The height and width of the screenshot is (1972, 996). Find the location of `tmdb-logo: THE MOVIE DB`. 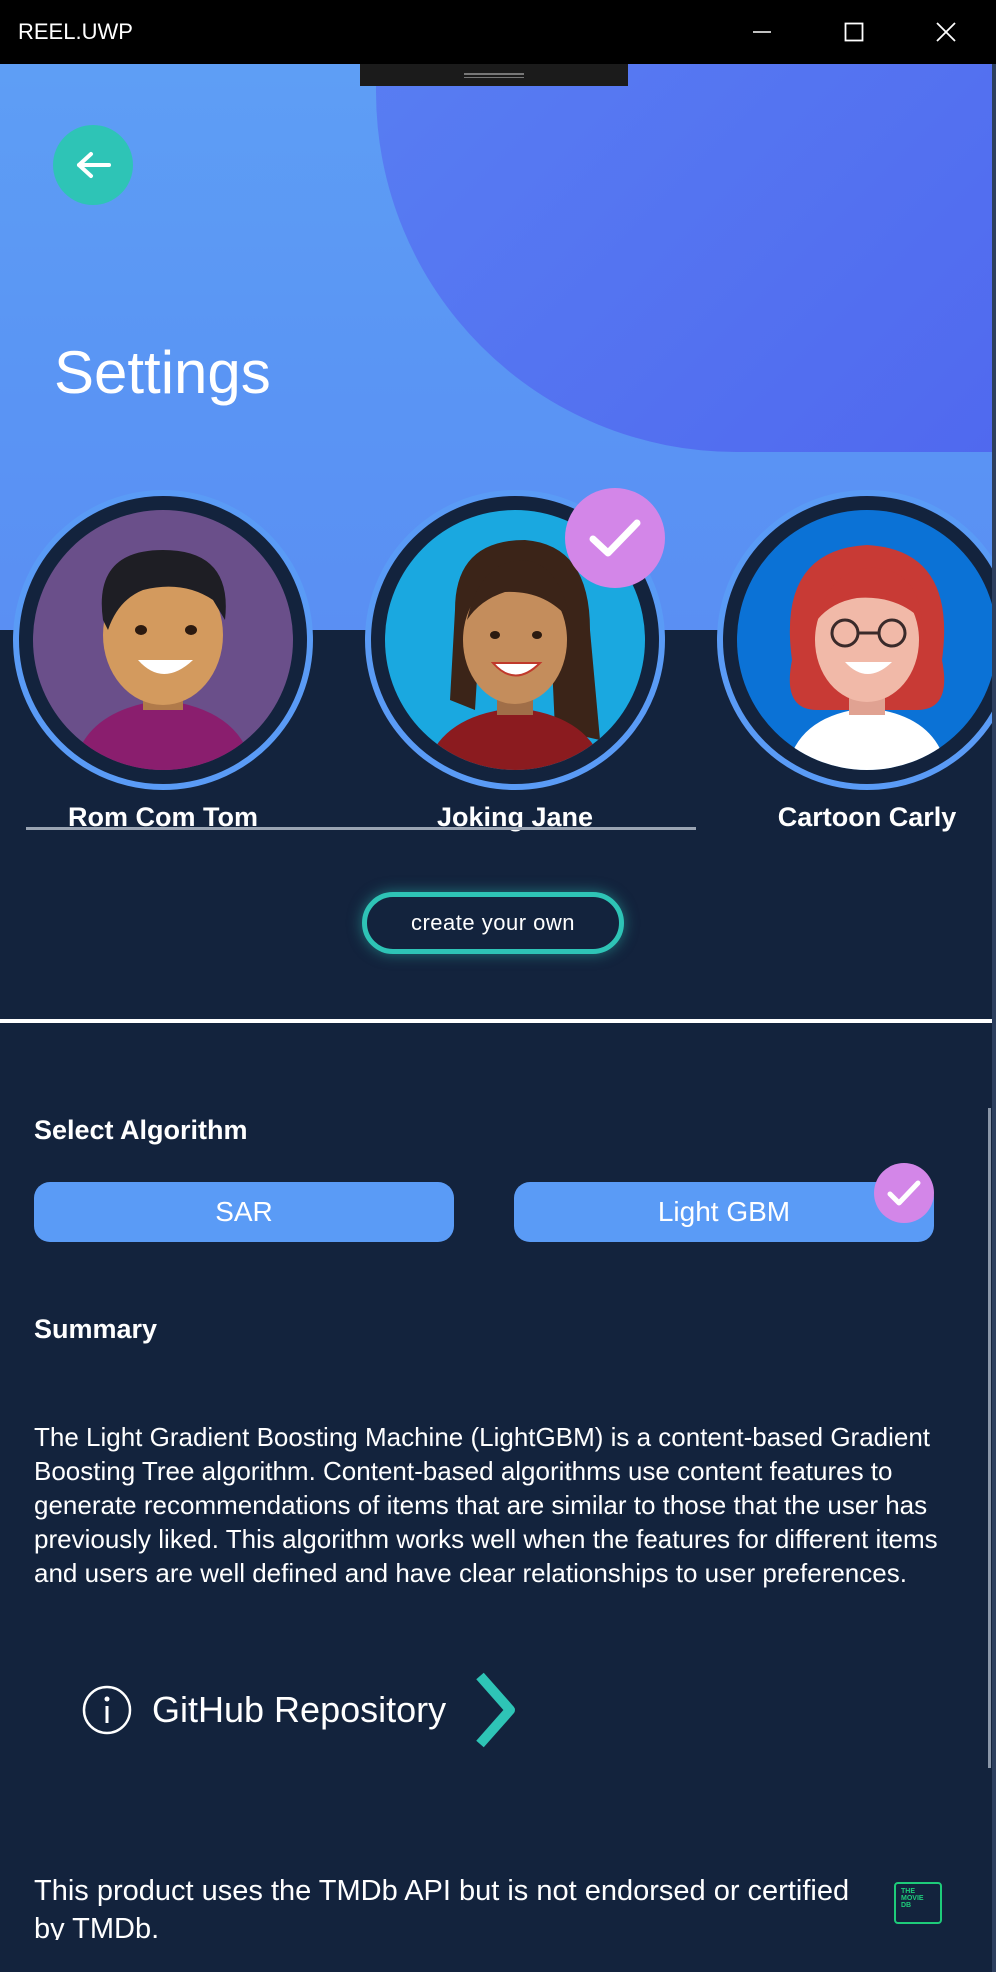

tmdb-logo: THE MOVIE DB is located at coordinates (918, 1903).